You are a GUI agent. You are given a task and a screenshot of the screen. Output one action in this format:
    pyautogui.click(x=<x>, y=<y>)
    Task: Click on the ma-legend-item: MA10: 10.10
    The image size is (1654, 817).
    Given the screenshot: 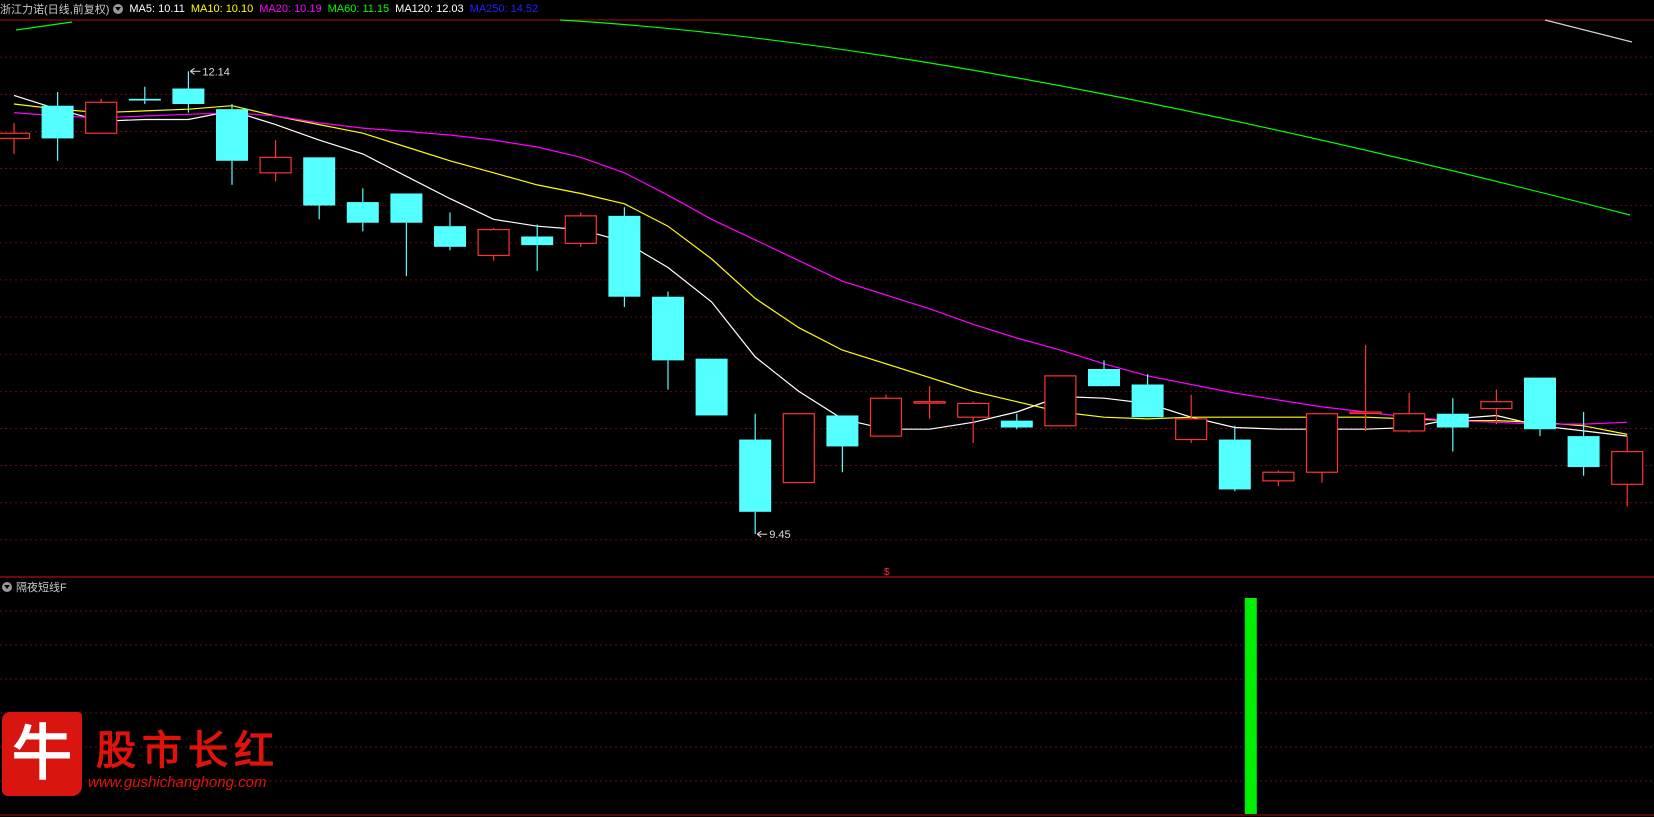 What is the action you would take?
    pyautogui.click(x=222, y=9)
    